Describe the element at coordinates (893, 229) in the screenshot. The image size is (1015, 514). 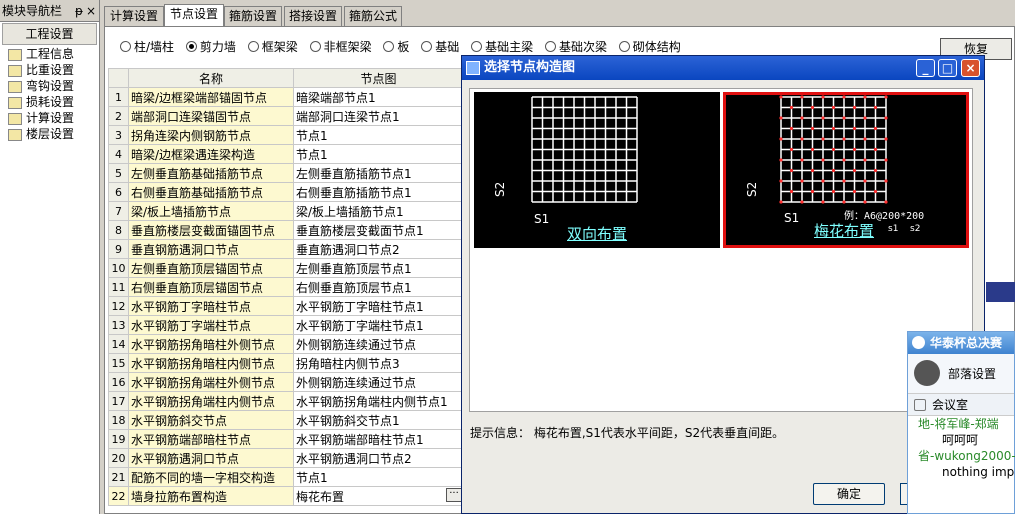
I see `svg-text: s1` at that location.